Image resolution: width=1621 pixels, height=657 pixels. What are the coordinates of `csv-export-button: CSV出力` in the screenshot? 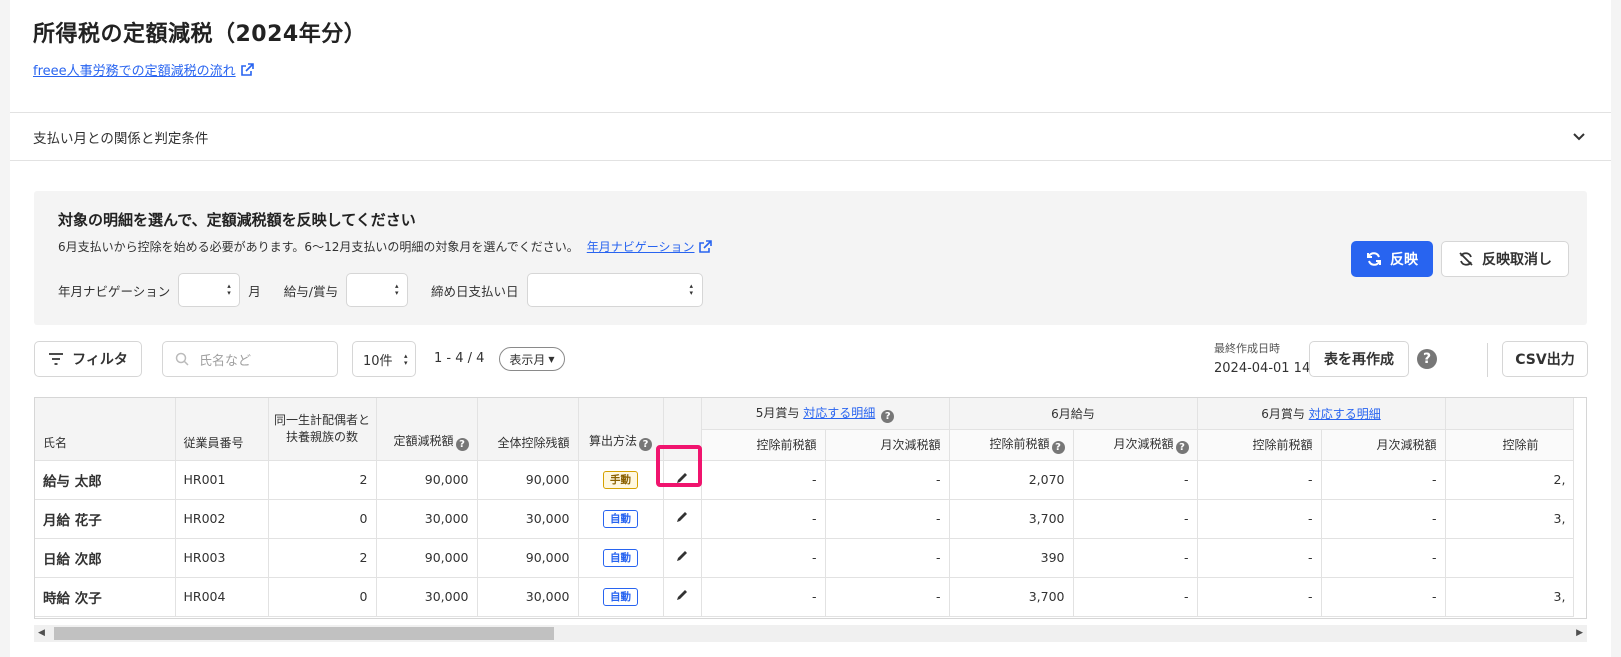 It's located at (1545, 359).